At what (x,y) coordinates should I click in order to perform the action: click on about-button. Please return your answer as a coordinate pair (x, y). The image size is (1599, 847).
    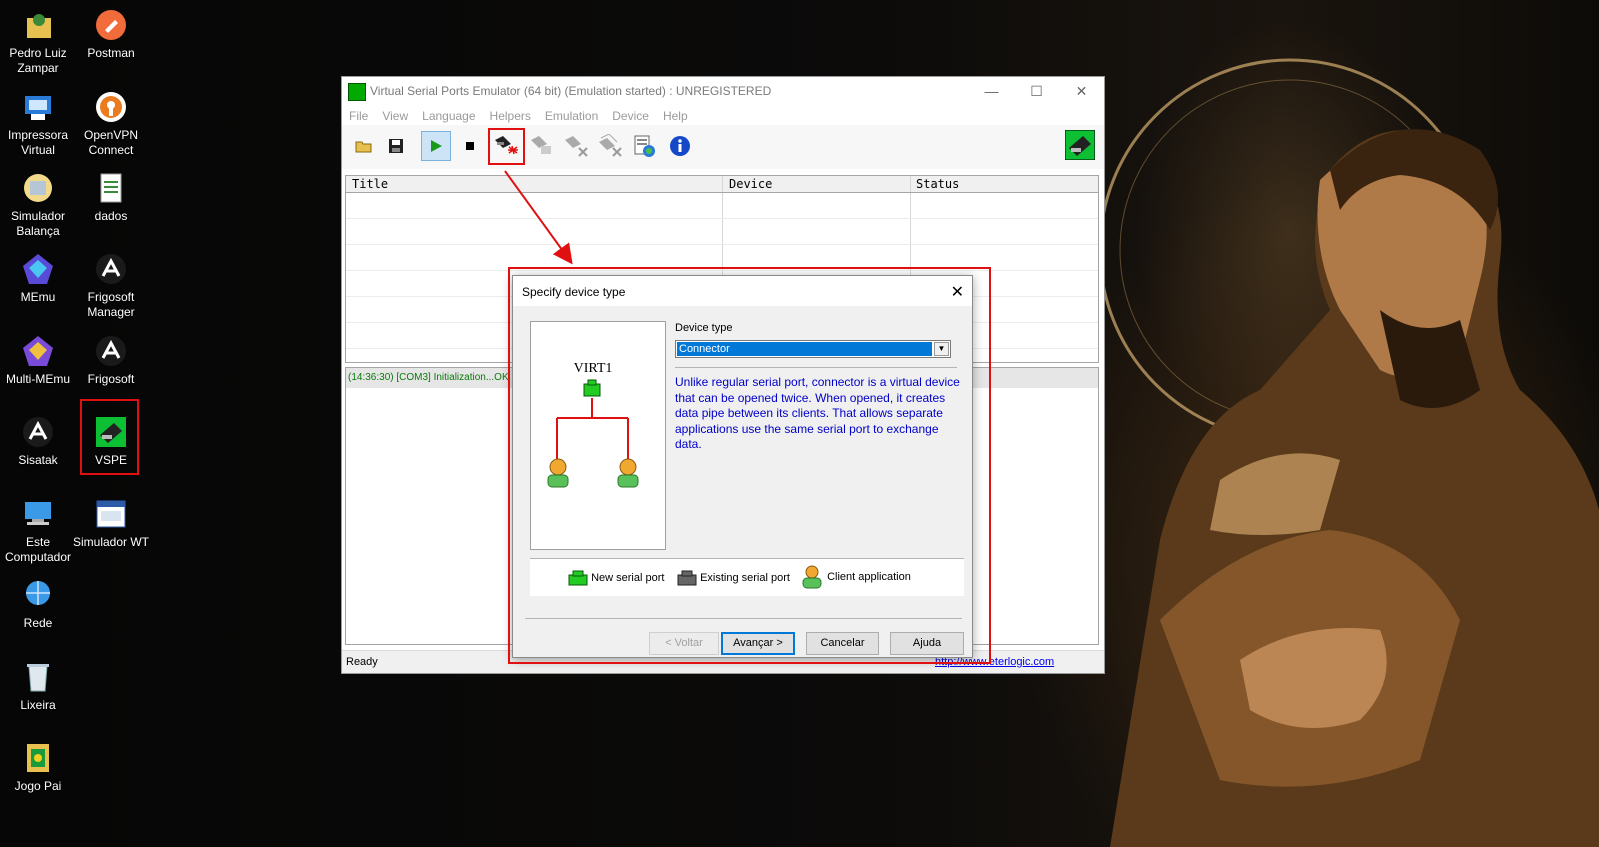
    Looking at the image, I should click on (680, 146).